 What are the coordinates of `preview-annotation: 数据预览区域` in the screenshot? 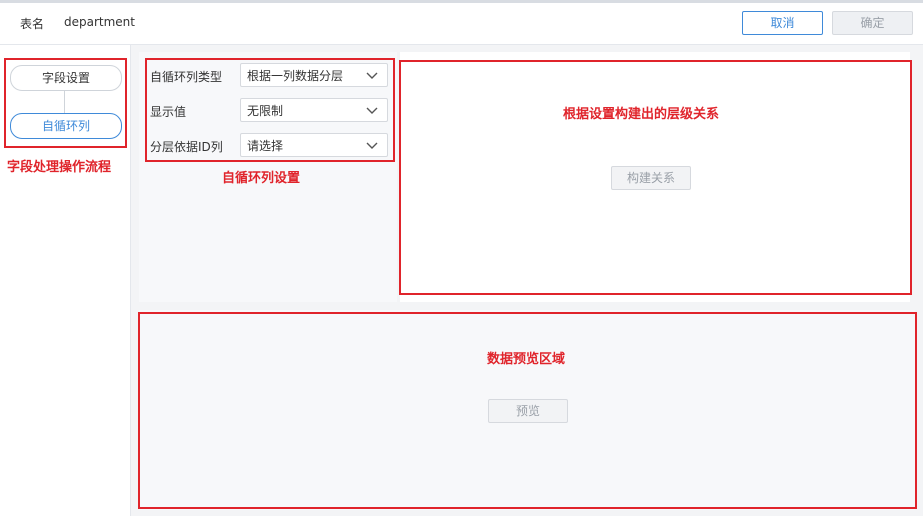 It's located at (526, 359).